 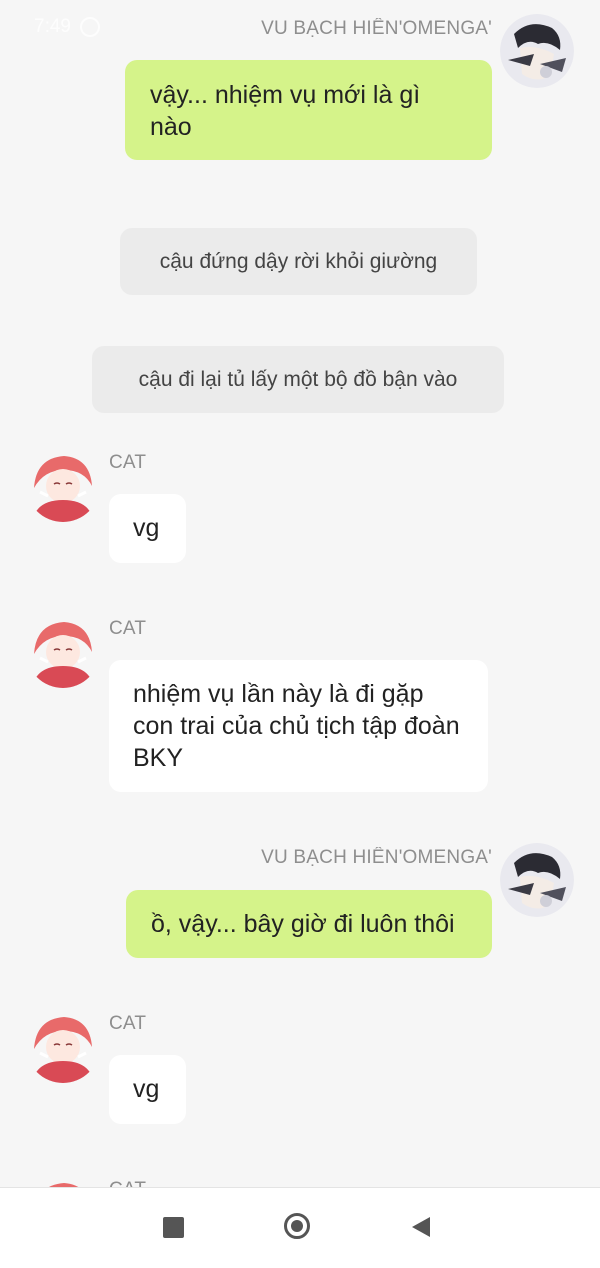 I want to click on triangle-back-icon, so click(x=421, y=1227).